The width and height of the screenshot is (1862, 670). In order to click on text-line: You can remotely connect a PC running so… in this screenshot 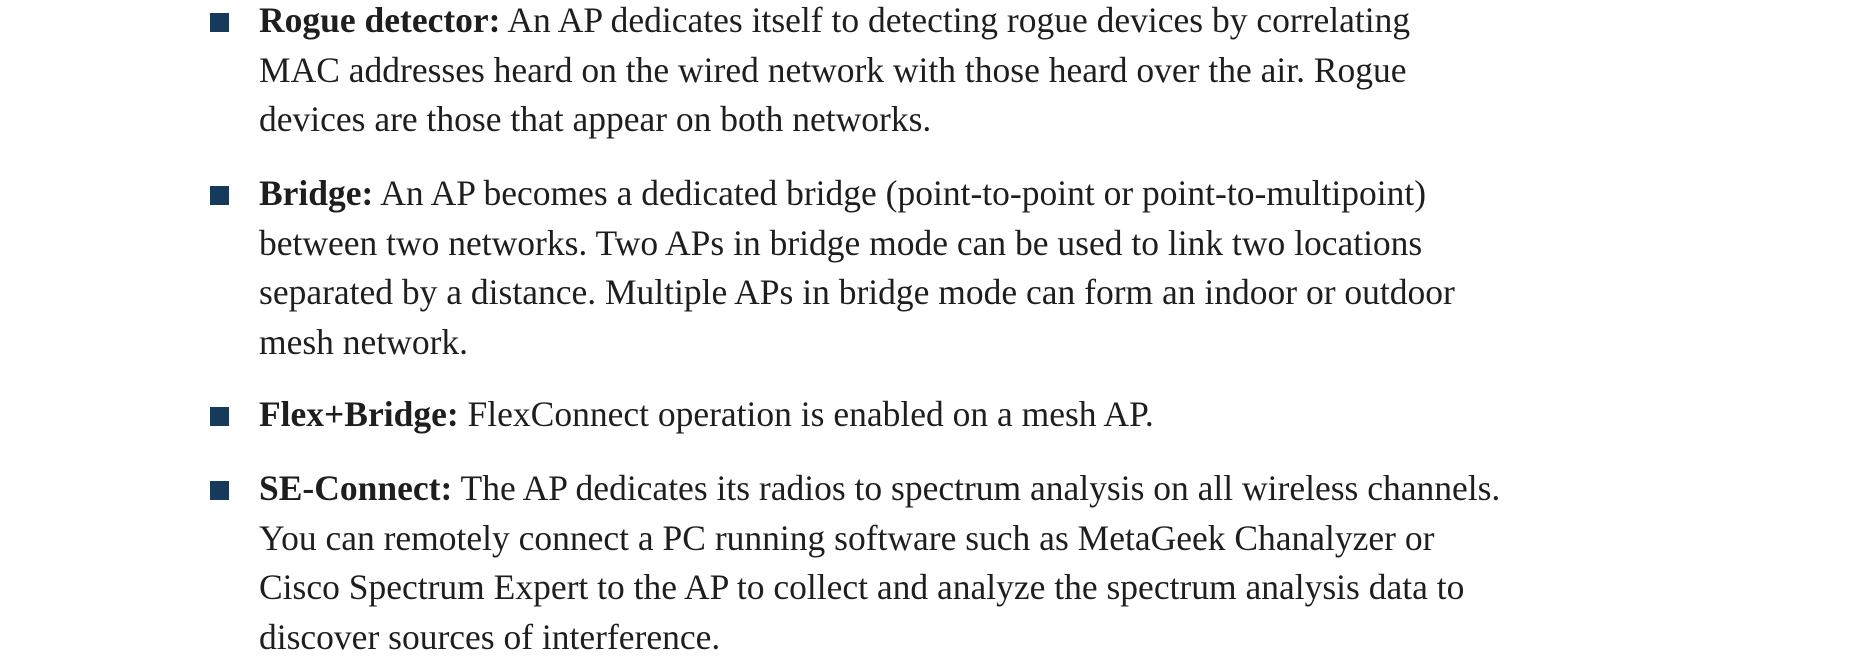, I will do `click(847, 537)`.